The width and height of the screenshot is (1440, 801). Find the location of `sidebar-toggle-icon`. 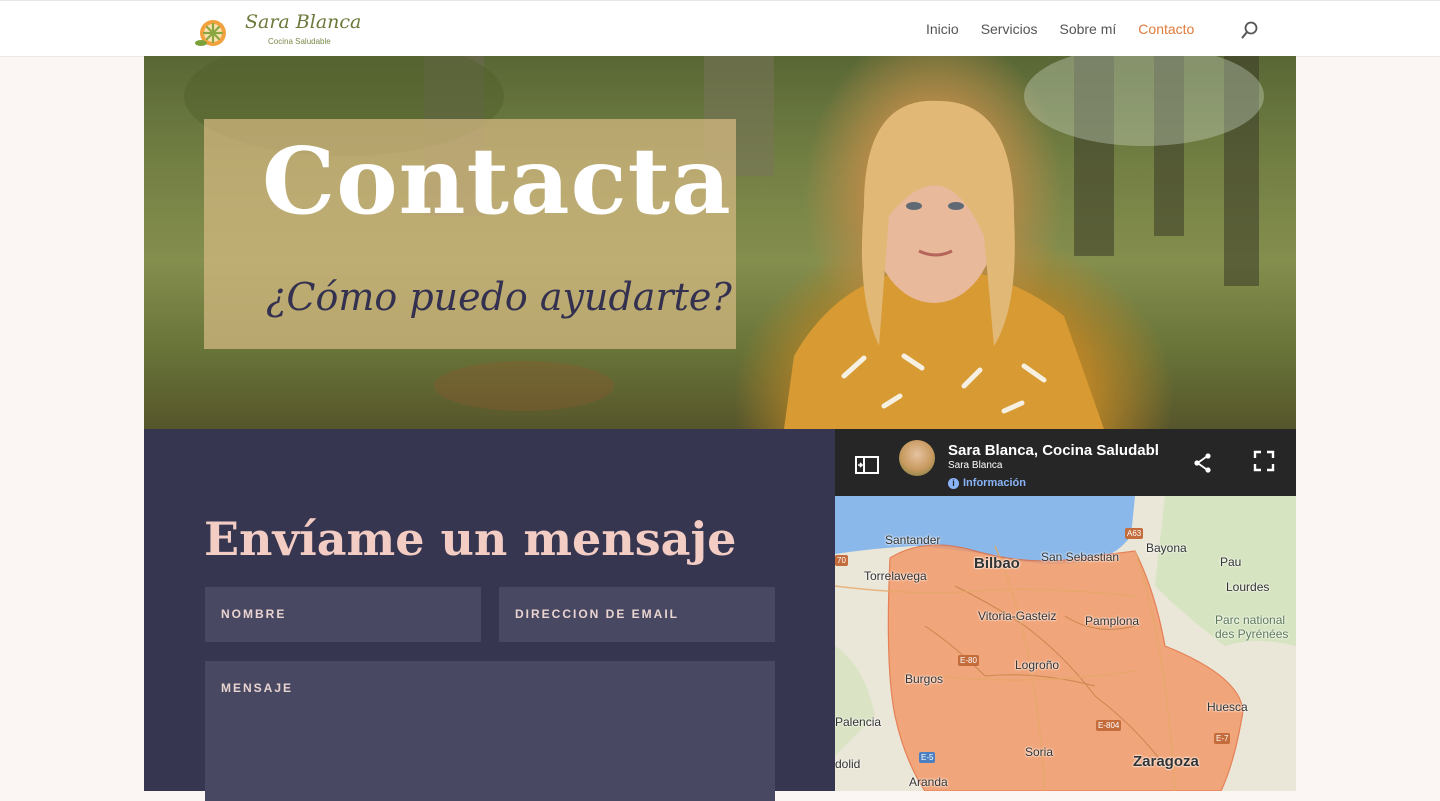

sidebar-toggle-icon is located at coordinates (867, 465).